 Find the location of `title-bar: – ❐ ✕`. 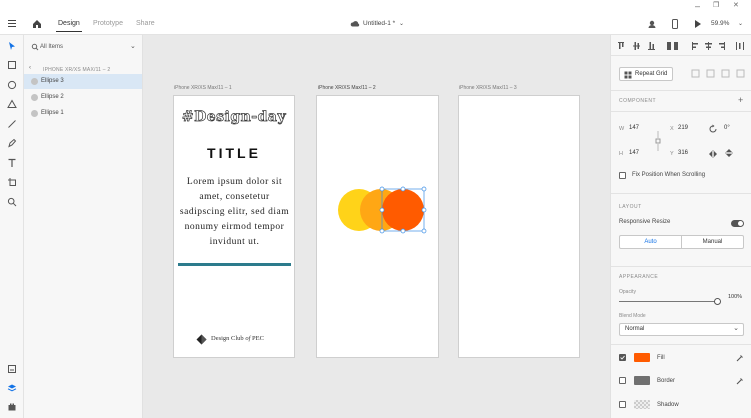

title-bar: – ❐ ✕ is located at coordinates (375, 6).